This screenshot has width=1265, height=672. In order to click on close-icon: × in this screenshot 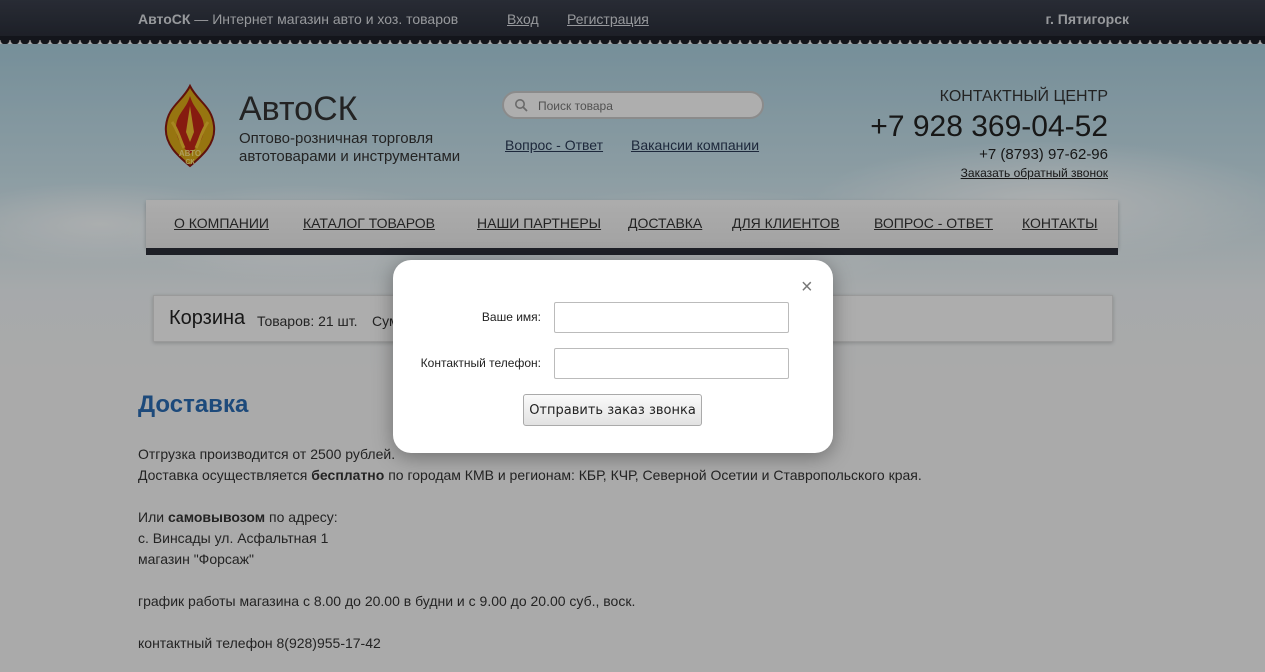, I will do `click(807, 287)`.